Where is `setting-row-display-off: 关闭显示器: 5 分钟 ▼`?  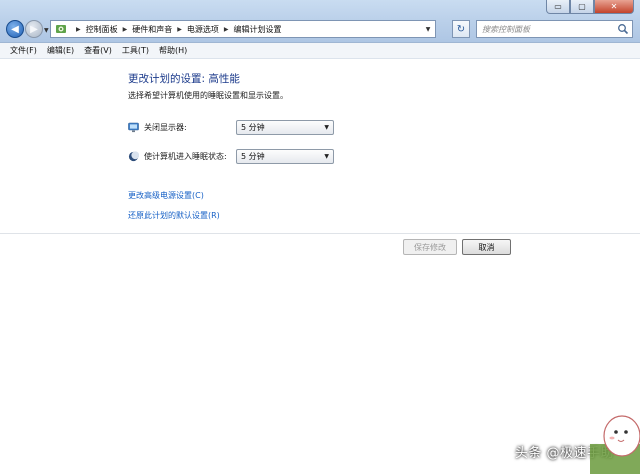
setting-row-display-off: 关闭显示器: 5 分钟 ▼ is located at coordinates (231, 127).